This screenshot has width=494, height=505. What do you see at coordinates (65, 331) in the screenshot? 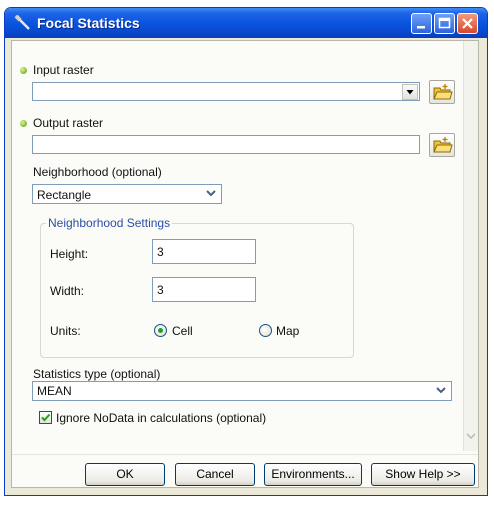
I see `units-label: Units:` at bounding box center [65, 331].